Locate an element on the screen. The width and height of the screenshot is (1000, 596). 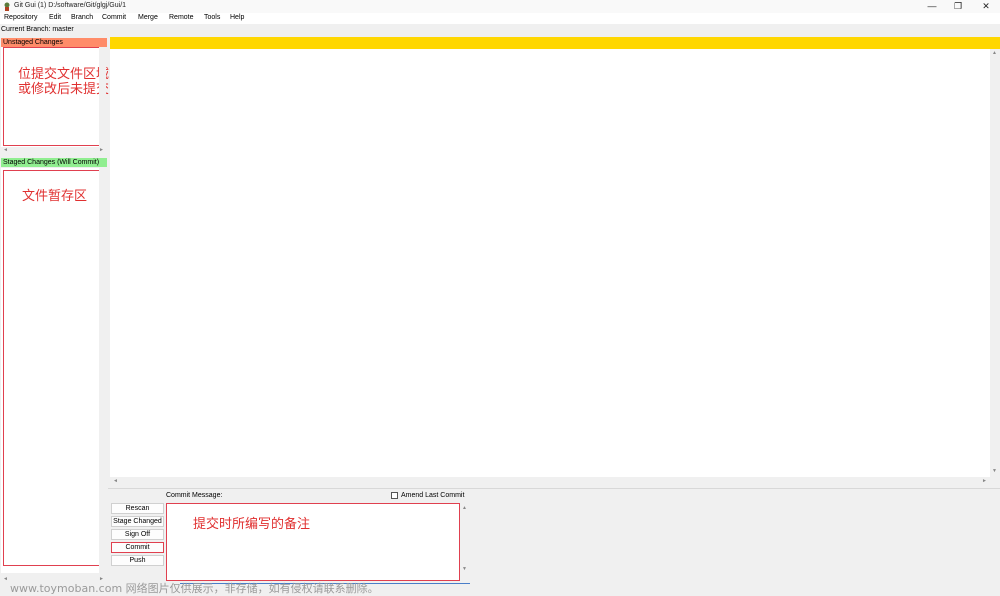
menu-branch: Branch is located at coordinates (82, 17).